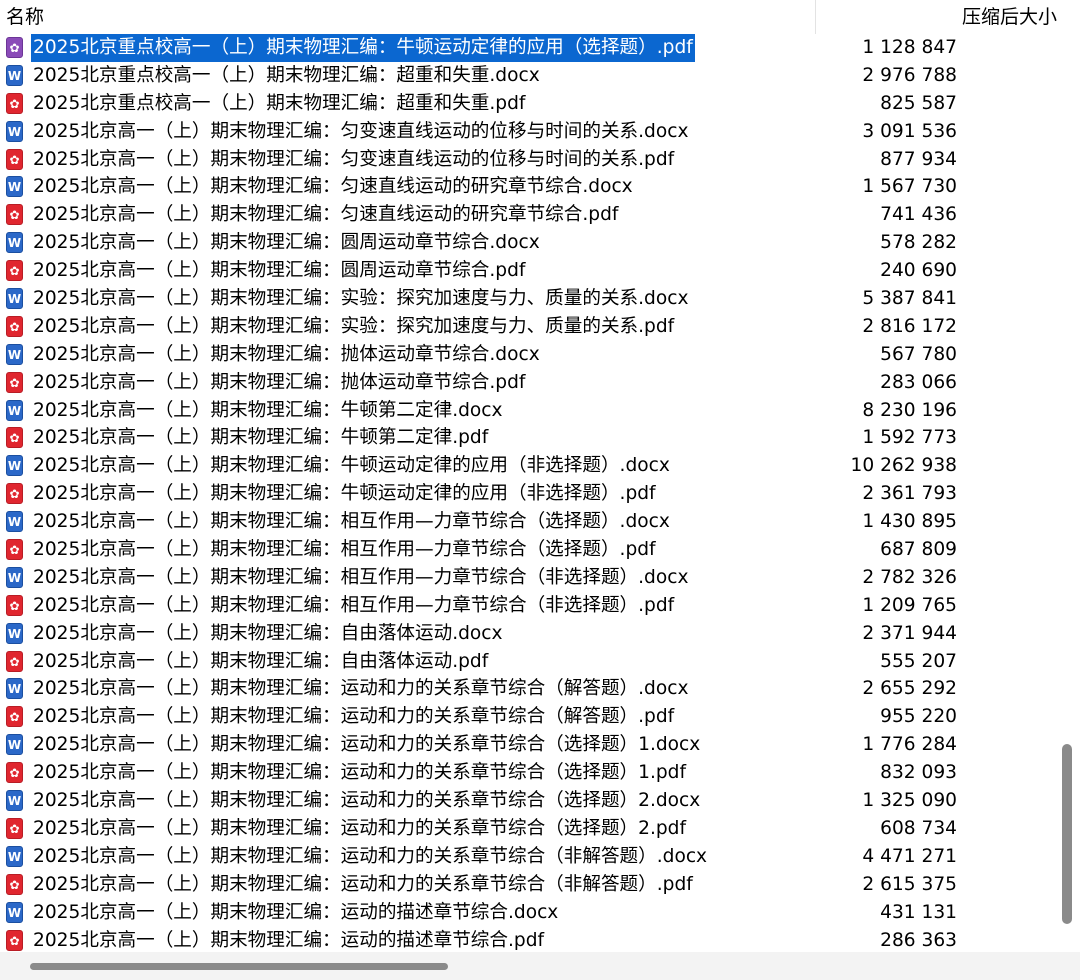 Image resolution: width=1080 pixels, height=980 pixels. What do you see at coordinates (540, 913) in the screenshot?
I see `file-row: W 2025北京高一（上）期末物理汇编：运动的描述章节综合.docx 431 131` at bounding box center [540, 913].